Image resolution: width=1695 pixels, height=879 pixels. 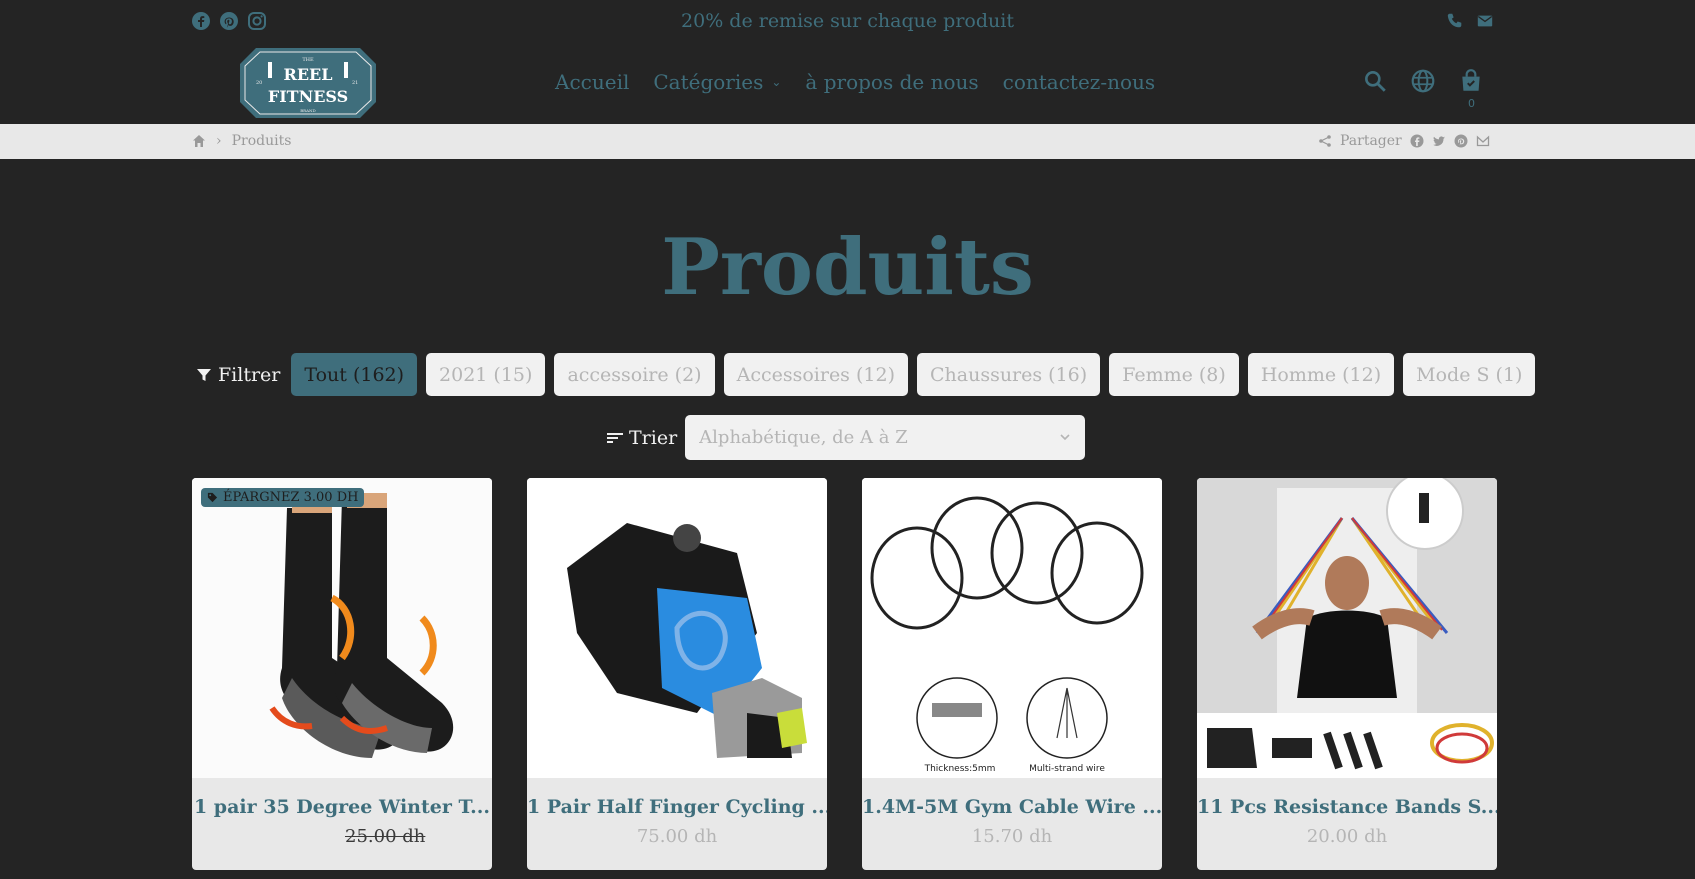 I want to click on filter-pill-accessoire: accessoire (2), so click(x=634, y=374).